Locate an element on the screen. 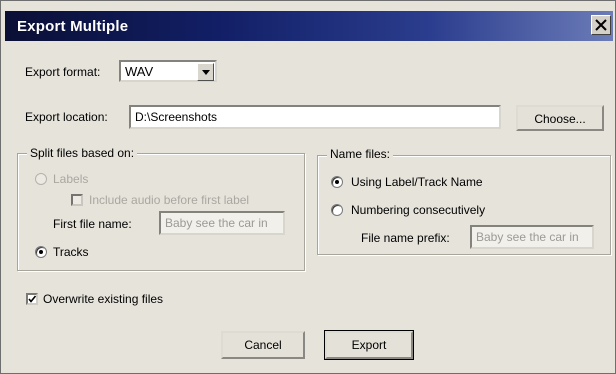  export-location-input: D:\Screenshots is located at coordinates (315, 117).